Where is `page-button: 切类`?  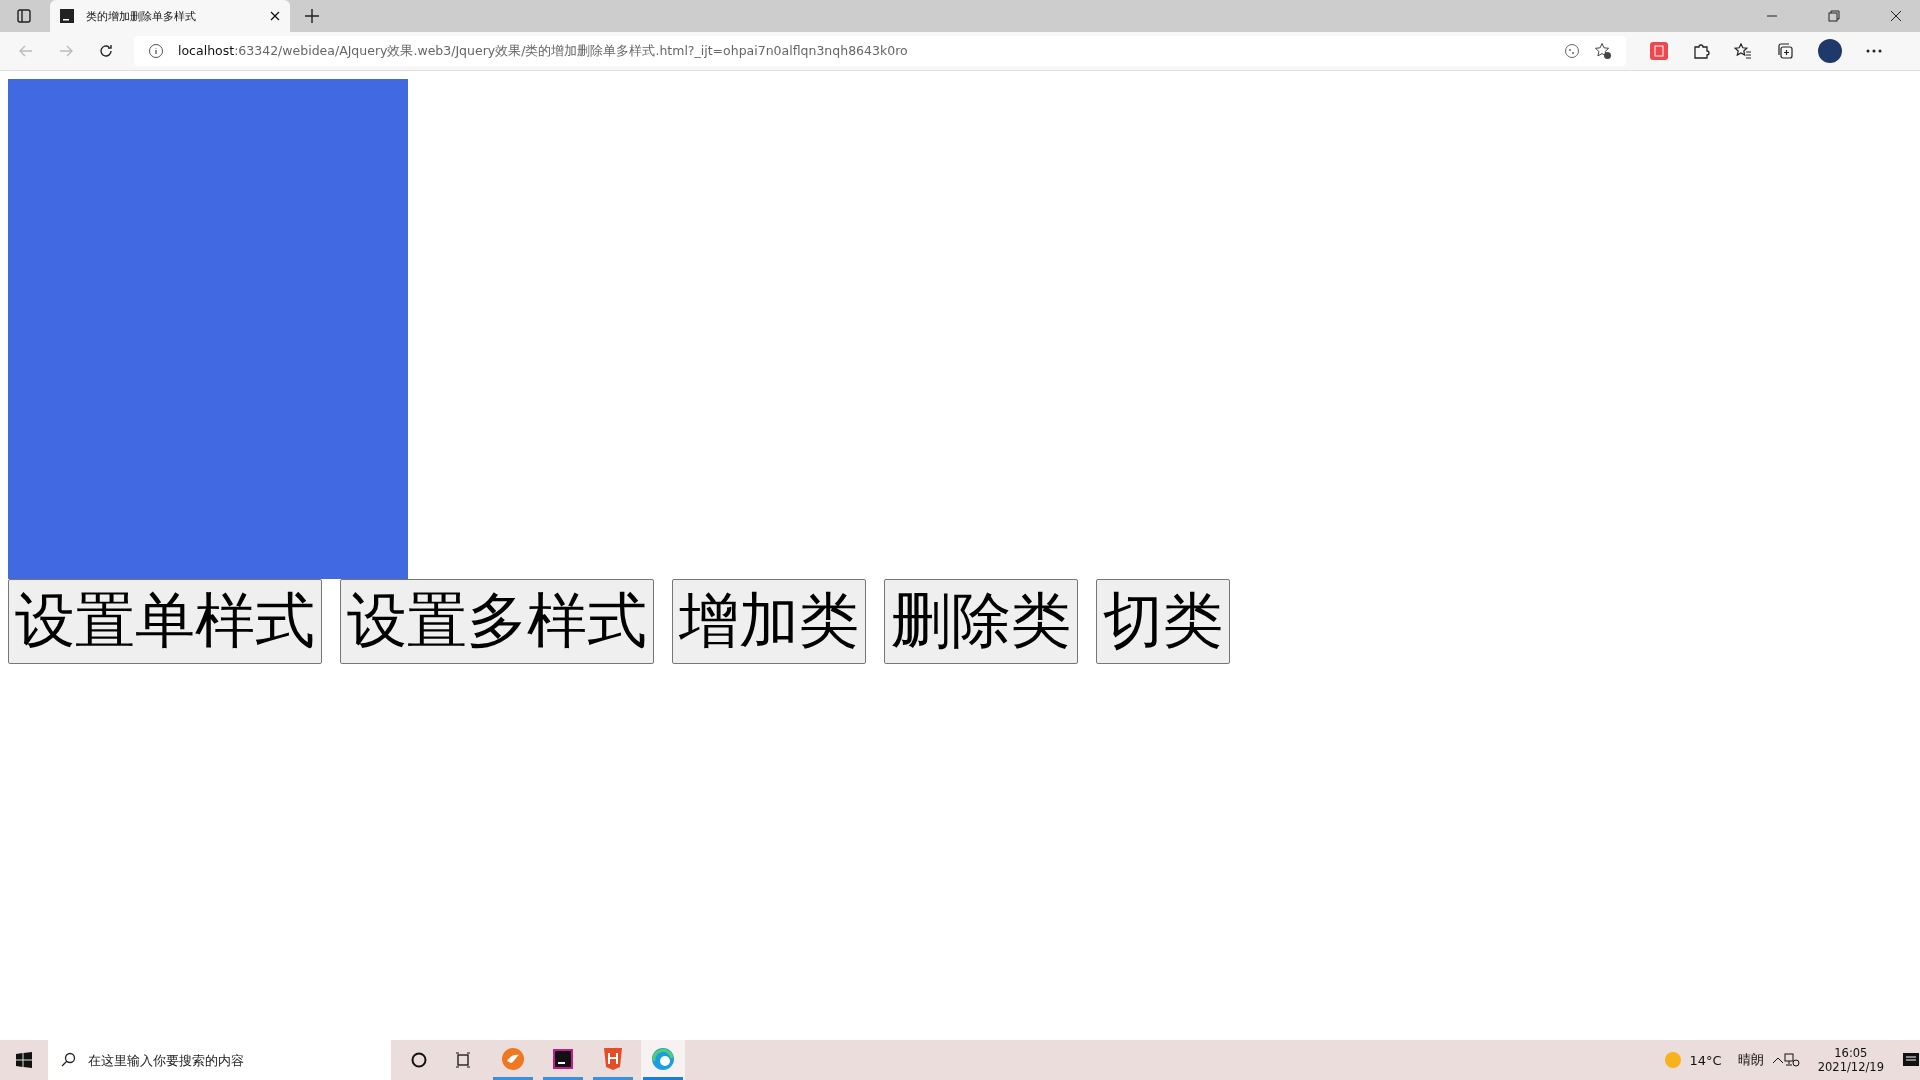
page-button: 切类 is located at coordinates (1163, 621).